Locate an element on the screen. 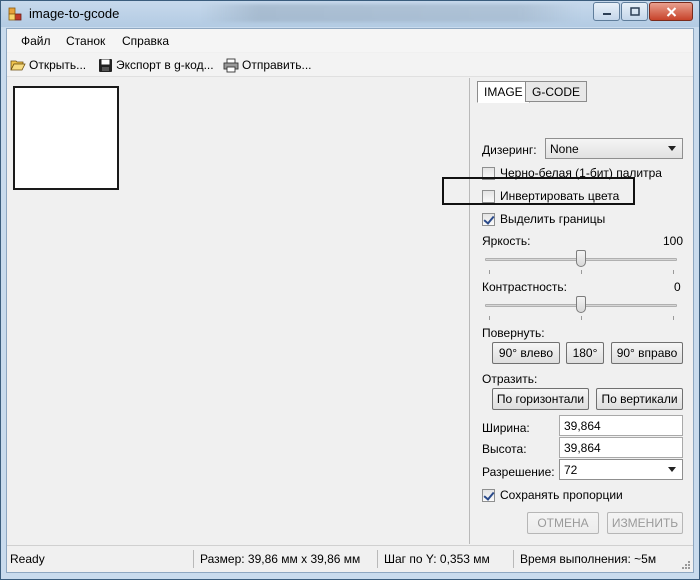 The width and height of the screenshot is (700, 580). keep-ratio-label: Сохранять пропорции is located at coordinates (561, 495).